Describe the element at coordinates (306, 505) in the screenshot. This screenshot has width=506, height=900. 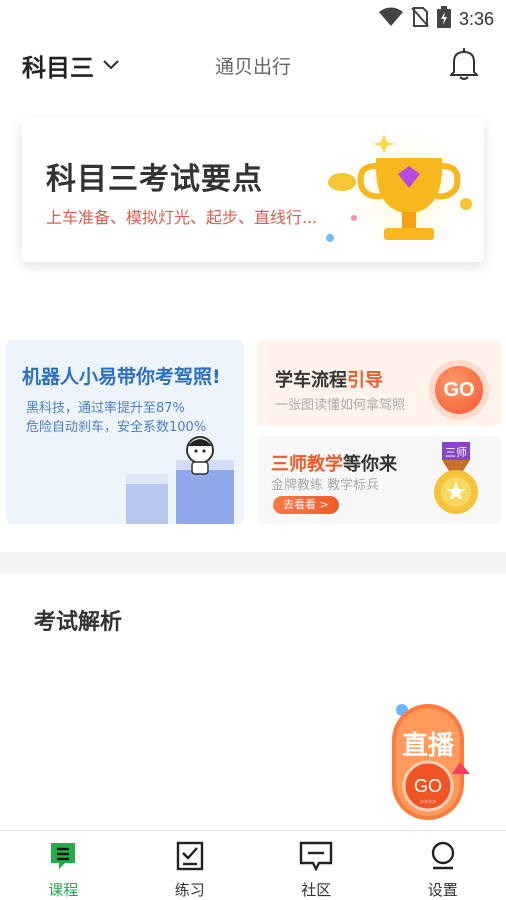
I see `look-button: 去看看 >` at that location.